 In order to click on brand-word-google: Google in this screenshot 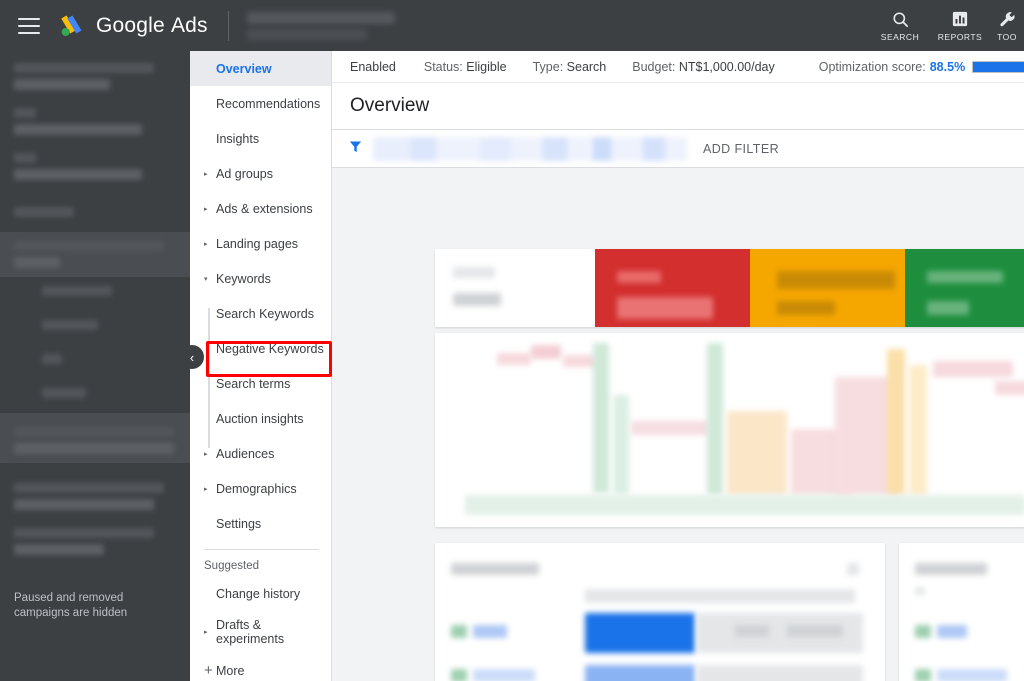, I will do `click(130, 25)`.